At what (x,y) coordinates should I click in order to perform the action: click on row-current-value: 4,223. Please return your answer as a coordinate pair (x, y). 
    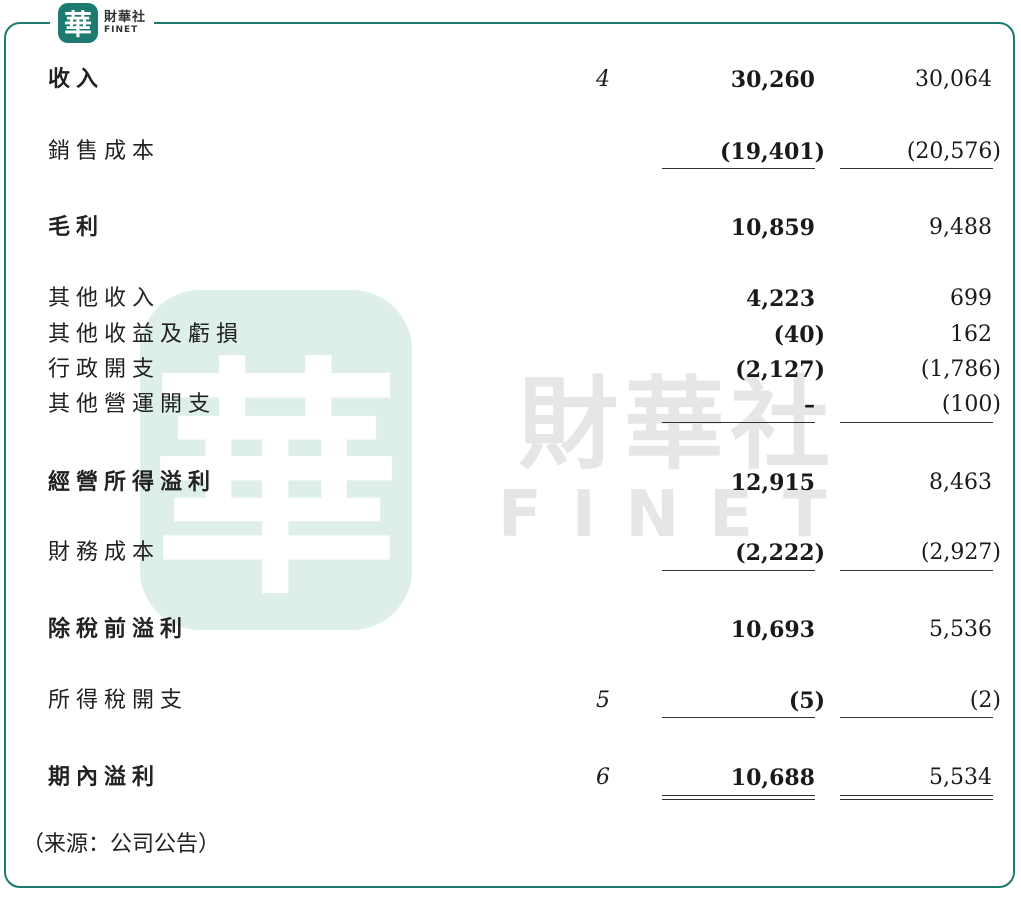
    Looking at the image, I should click on (780, 299).